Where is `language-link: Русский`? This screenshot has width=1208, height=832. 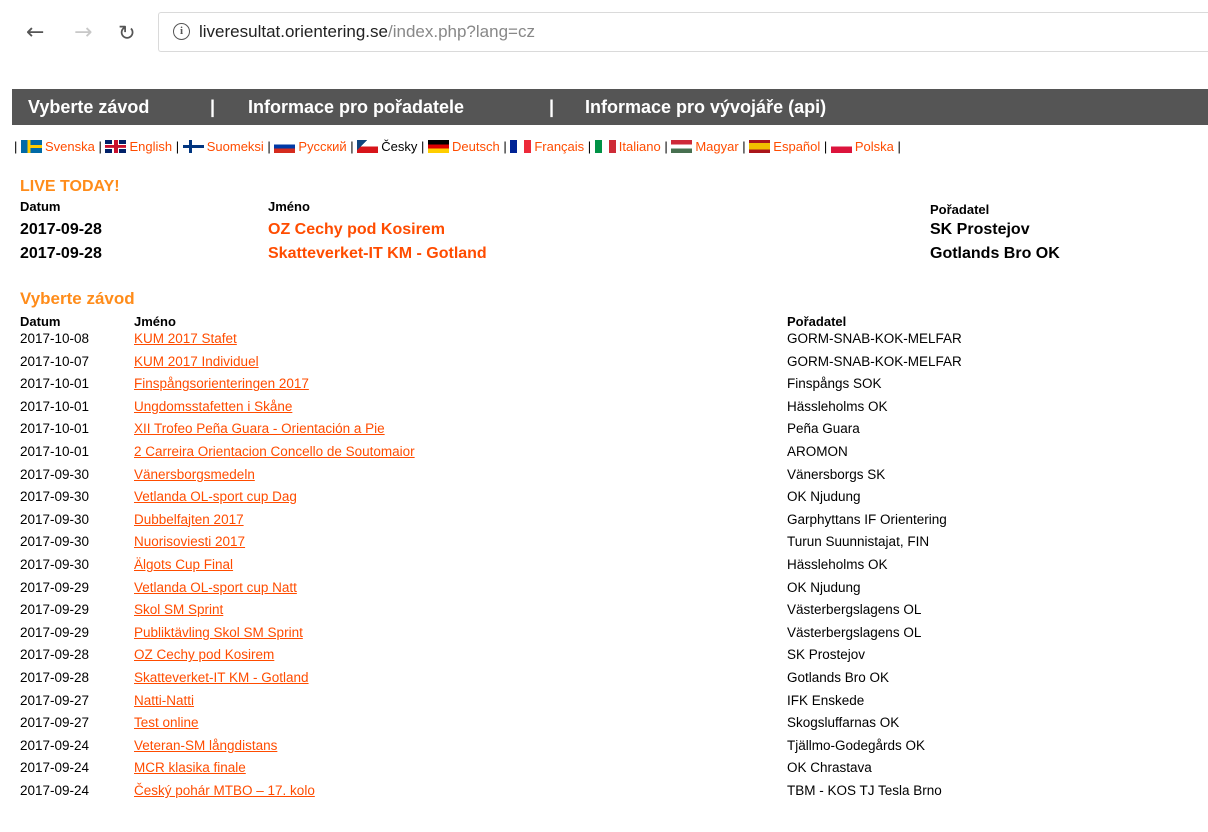 language-link: Русский is located at coordinates (310, 146).